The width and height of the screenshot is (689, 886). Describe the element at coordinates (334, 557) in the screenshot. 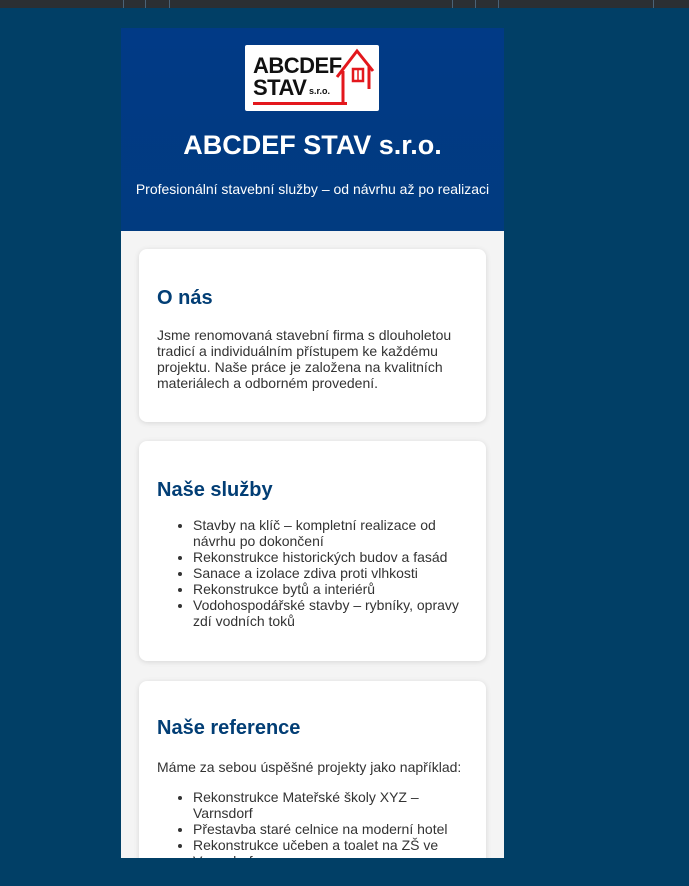

I see `list-item: Rekonstrukce historických budov a fasád` at that location.